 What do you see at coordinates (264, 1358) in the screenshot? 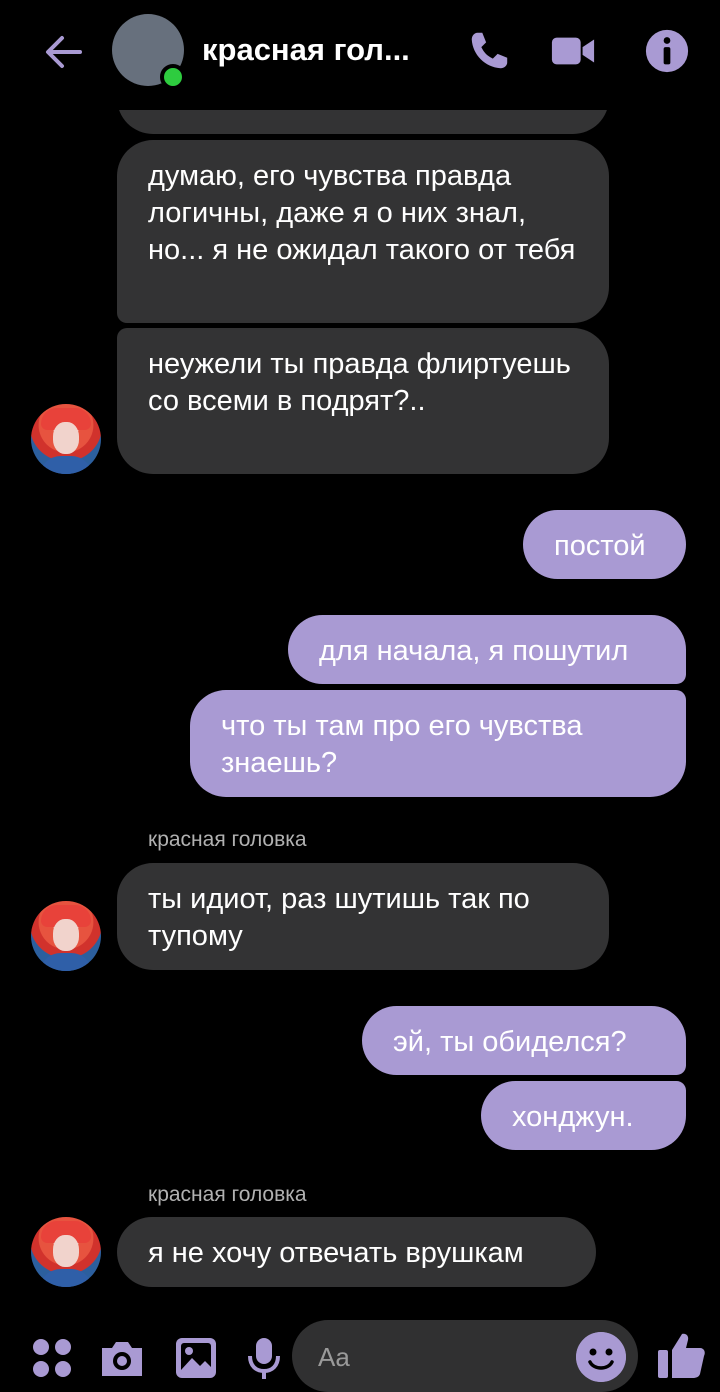
I see `microphone-icon` at bounding box center [264, 1358].